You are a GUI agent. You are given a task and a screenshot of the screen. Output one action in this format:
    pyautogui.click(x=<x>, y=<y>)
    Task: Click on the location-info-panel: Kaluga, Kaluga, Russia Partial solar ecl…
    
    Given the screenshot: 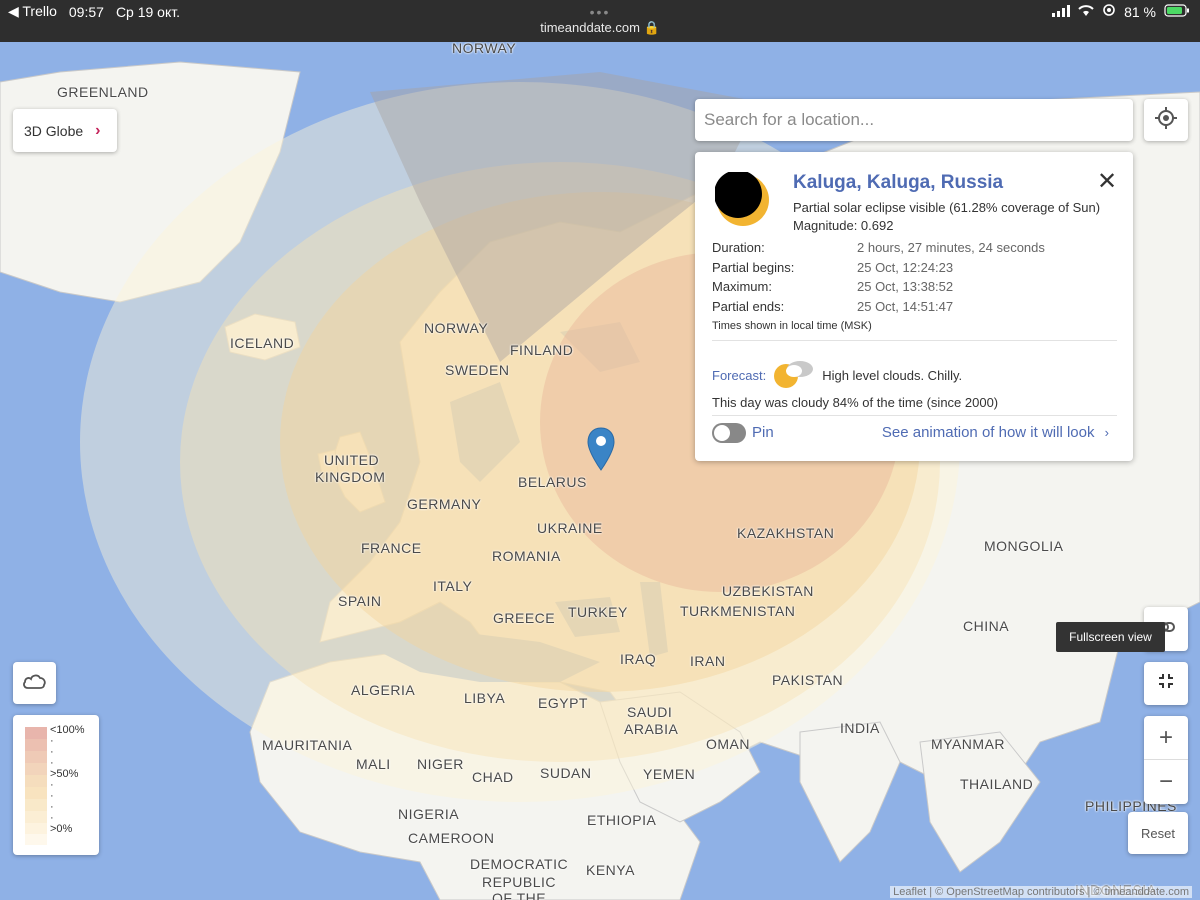 What is the action you would take?
    pyautogui.click(x=914, y=306)
    